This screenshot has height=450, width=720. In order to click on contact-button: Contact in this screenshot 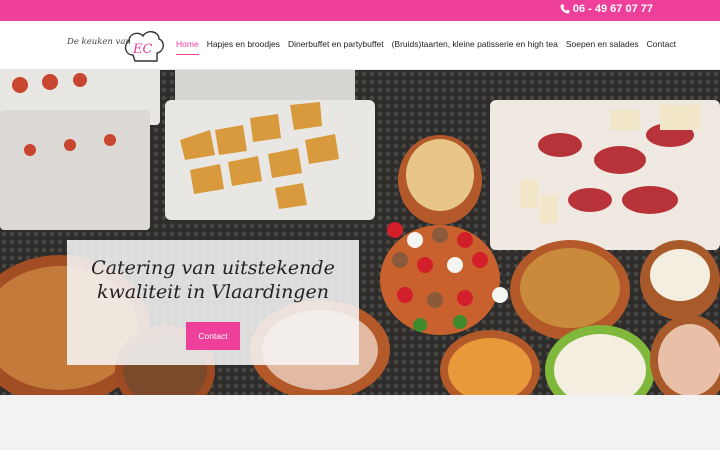, I will do `click(213, 336)`.